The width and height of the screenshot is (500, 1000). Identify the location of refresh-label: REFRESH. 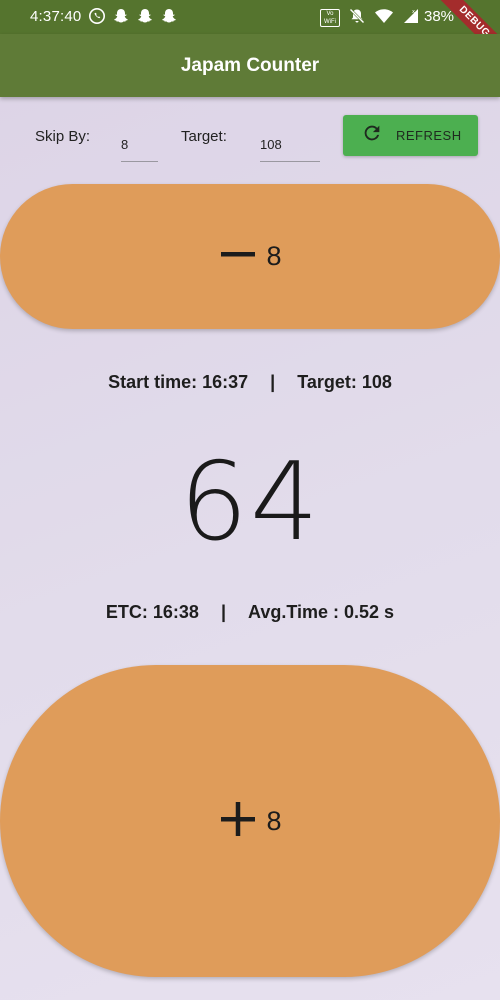
(429, 135).